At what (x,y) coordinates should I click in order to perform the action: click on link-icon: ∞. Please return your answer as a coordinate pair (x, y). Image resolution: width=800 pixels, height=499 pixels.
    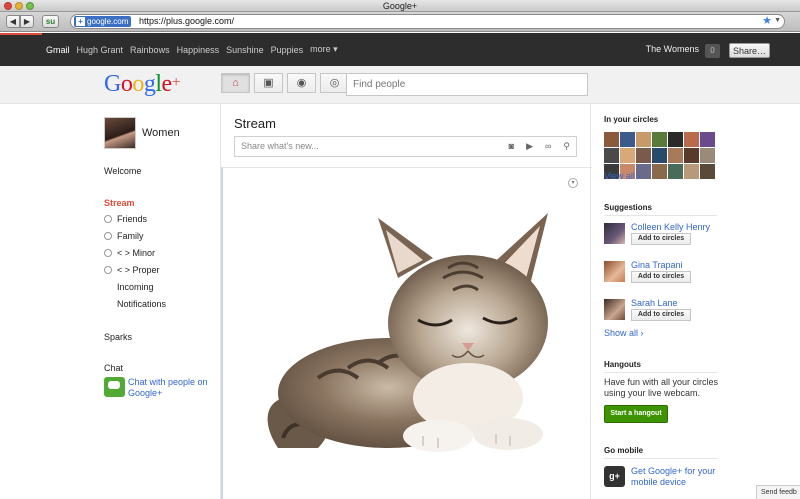
    Looking at the image, I should click on (548, 146).